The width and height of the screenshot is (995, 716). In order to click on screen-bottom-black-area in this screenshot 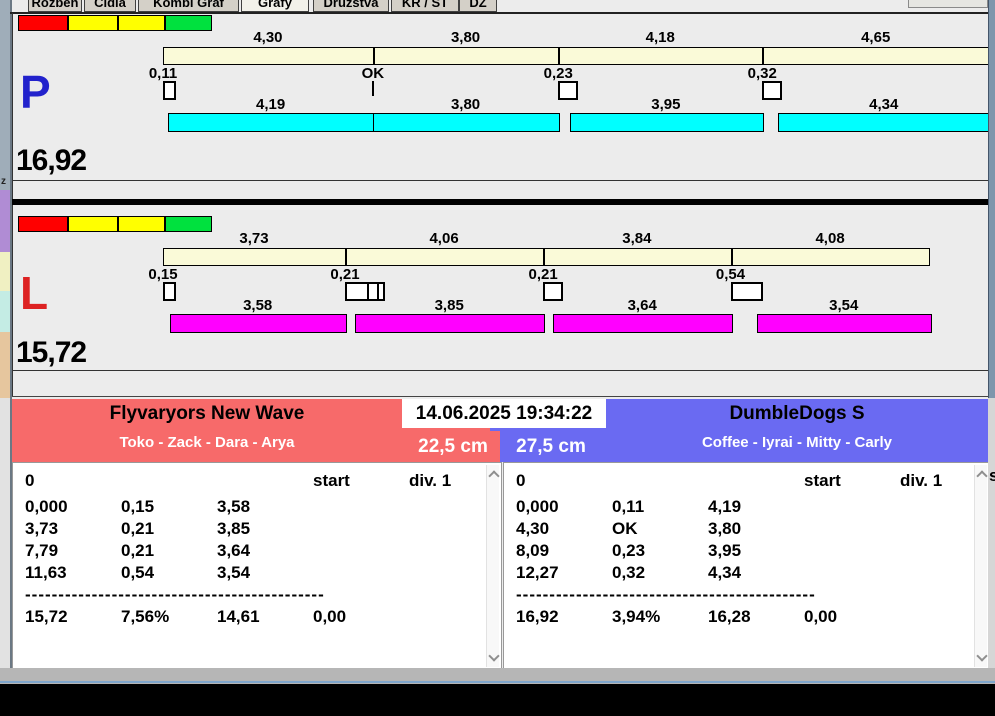, I will do `click(497, 700)`.